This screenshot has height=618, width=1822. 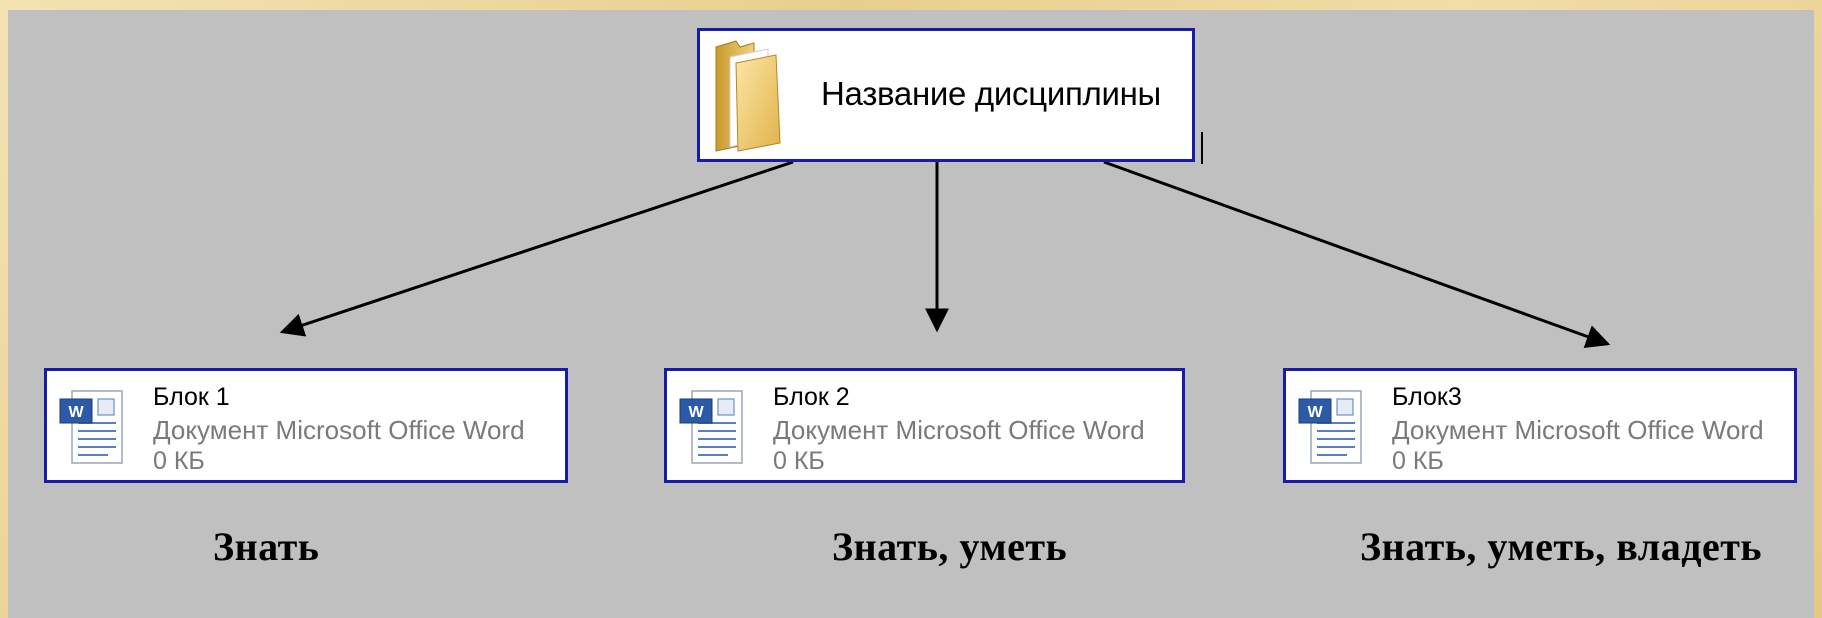 I want to click on folder-icon, so click(x=748, y=96).